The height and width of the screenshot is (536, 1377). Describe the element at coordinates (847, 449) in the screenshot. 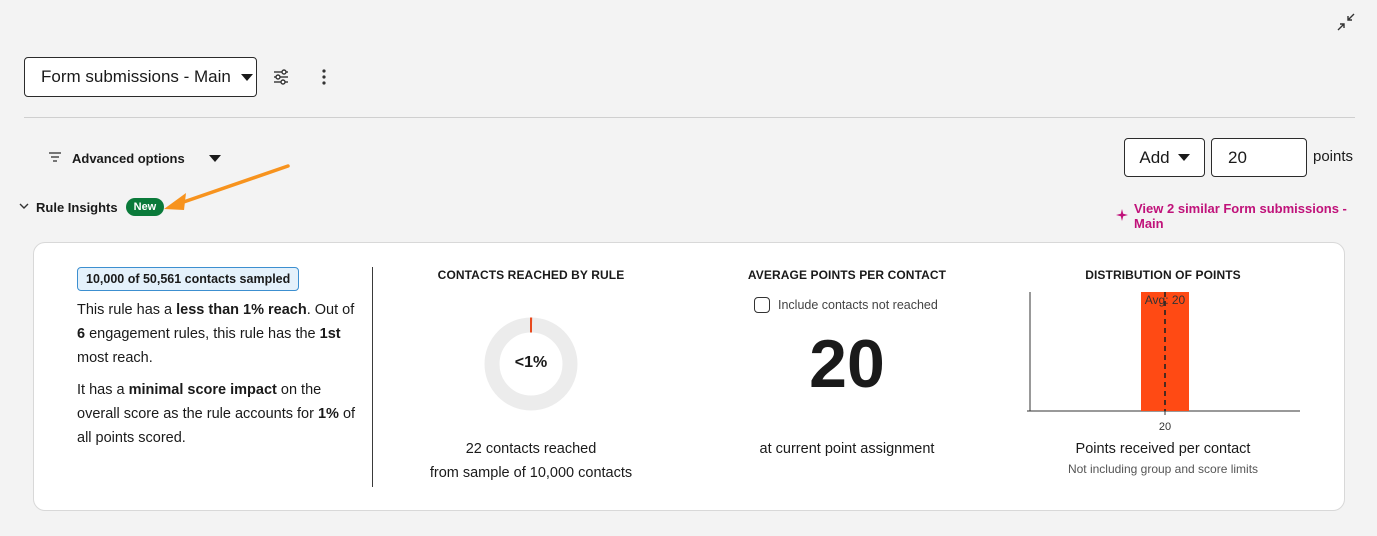

I see `average-points-caption: at current point assignment` at that location.